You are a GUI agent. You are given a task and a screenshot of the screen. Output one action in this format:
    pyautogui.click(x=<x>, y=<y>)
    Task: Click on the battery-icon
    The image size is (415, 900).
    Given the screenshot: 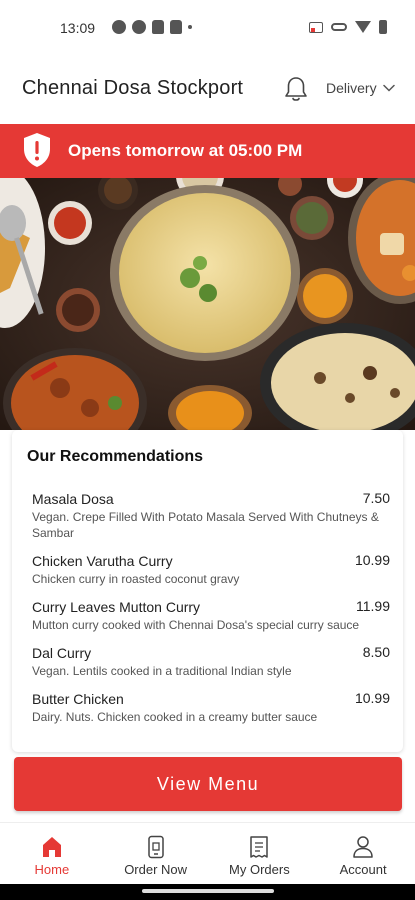 What is the action you would take?
    pyautogui.click(x=383, y=27)
    